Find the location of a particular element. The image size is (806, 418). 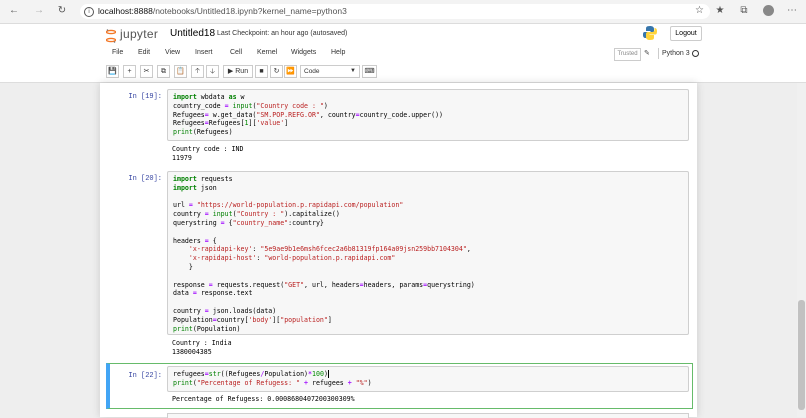

vertical-scrollbar is located at coordinates (801, 250).